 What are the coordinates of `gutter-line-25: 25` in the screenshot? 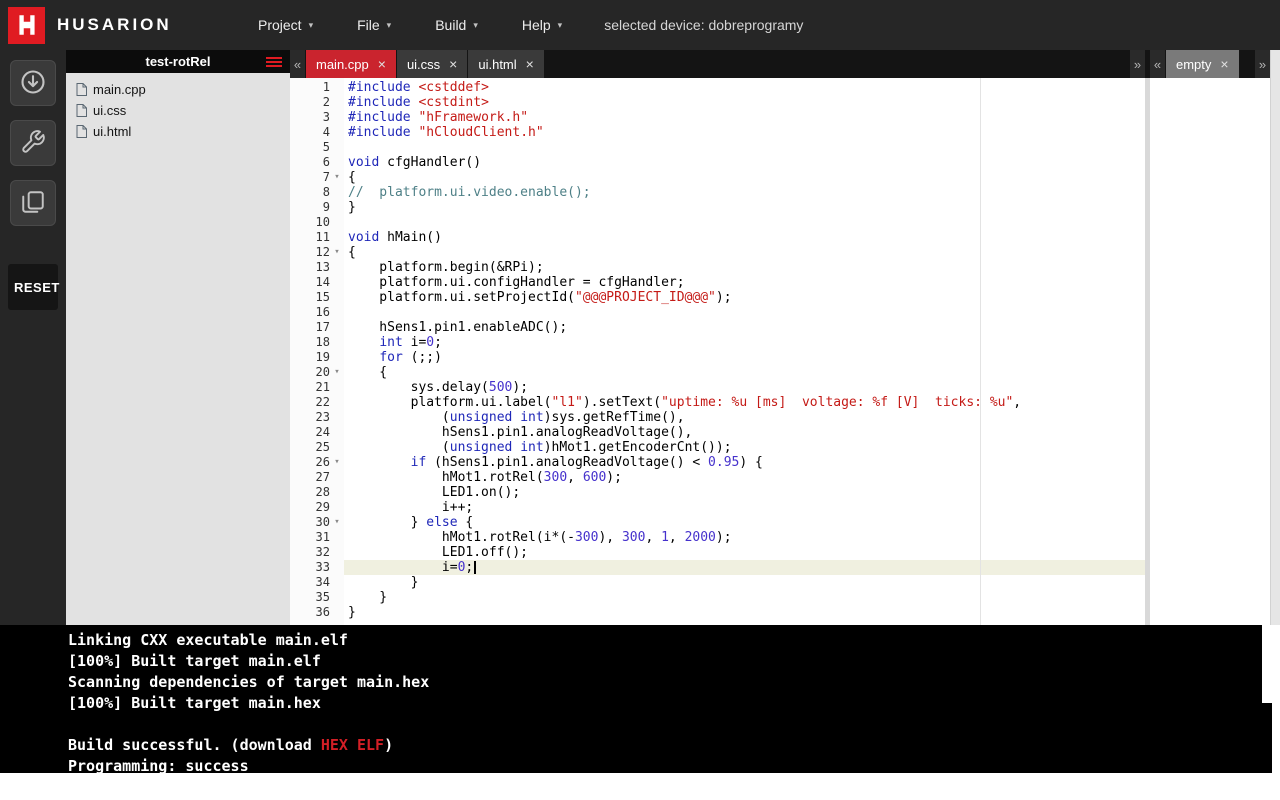 It's located at (317, 447).